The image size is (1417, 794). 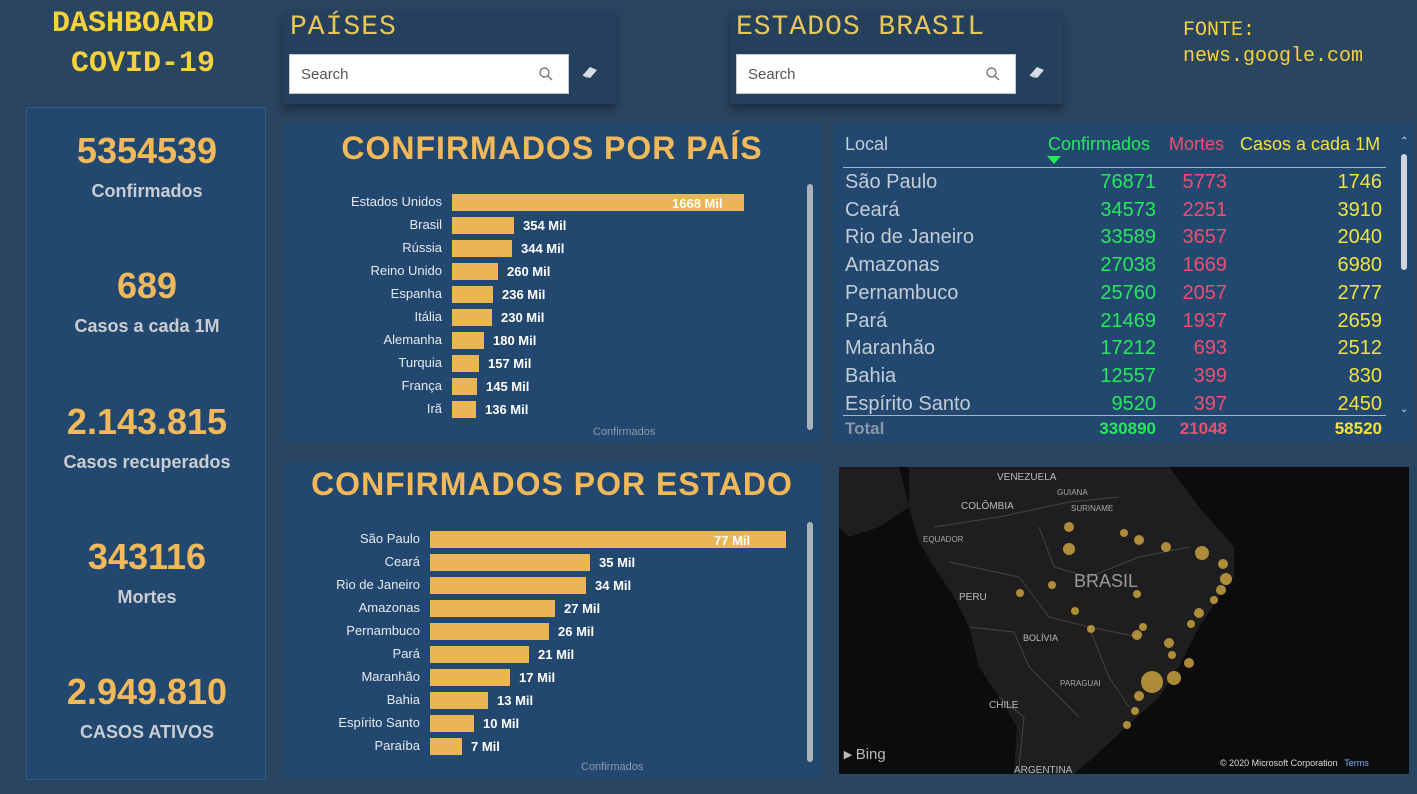 What do you see at coordinates (1054, 160) in the screenshot?
I see `sort-desc-icon` at bounding box center [1054, 160].